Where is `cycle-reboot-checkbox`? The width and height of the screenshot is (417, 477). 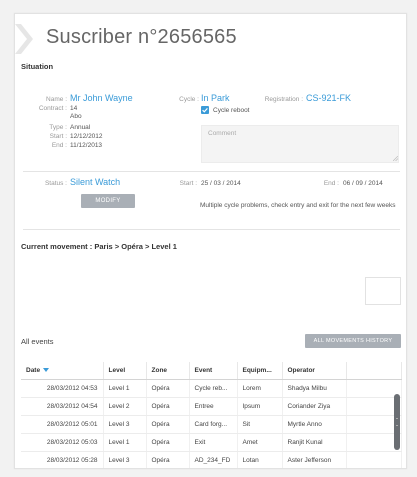
cycle-reboot-checkbox is located at coordinates (205, 110).